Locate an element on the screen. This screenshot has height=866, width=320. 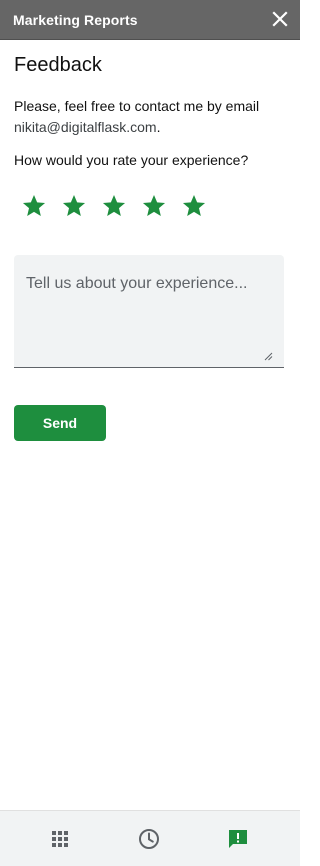
comment-field is located at coordinates (149, 311).